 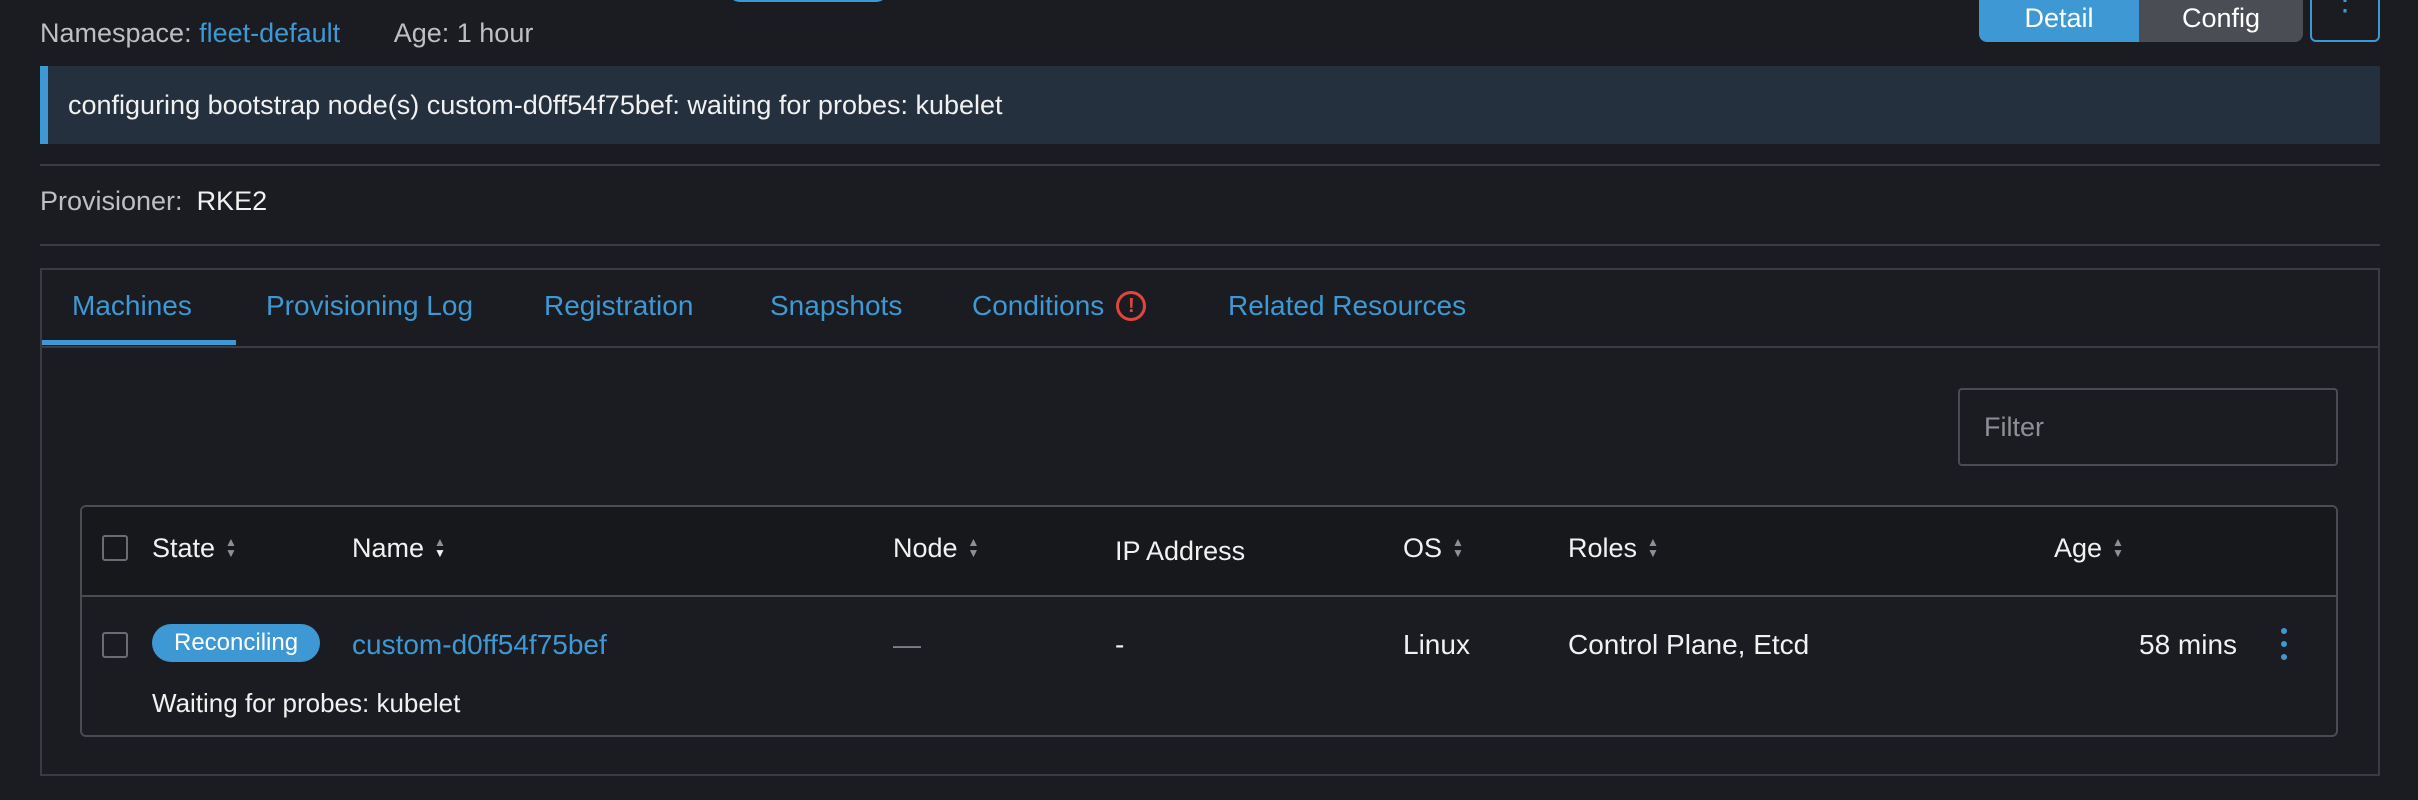 What do you see at coordinates (463, 33) in the screenshot?
I see `age-label: Age: 1 hour` at bounding box center [463, 33].